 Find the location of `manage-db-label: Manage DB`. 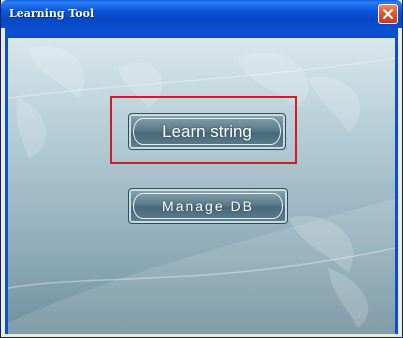

manage-db-label: Manage DB is located at coordinates (208, 206).